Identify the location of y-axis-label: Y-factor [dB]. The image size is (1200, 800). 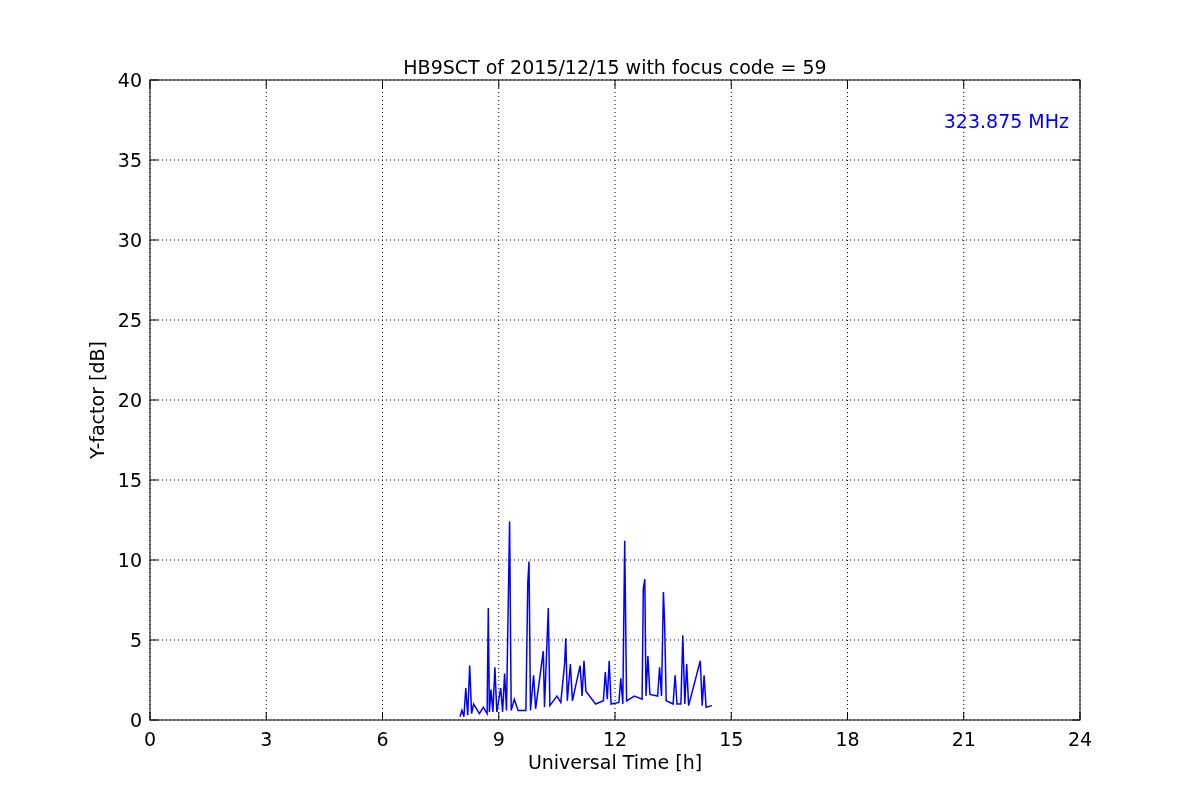
(97, 400).